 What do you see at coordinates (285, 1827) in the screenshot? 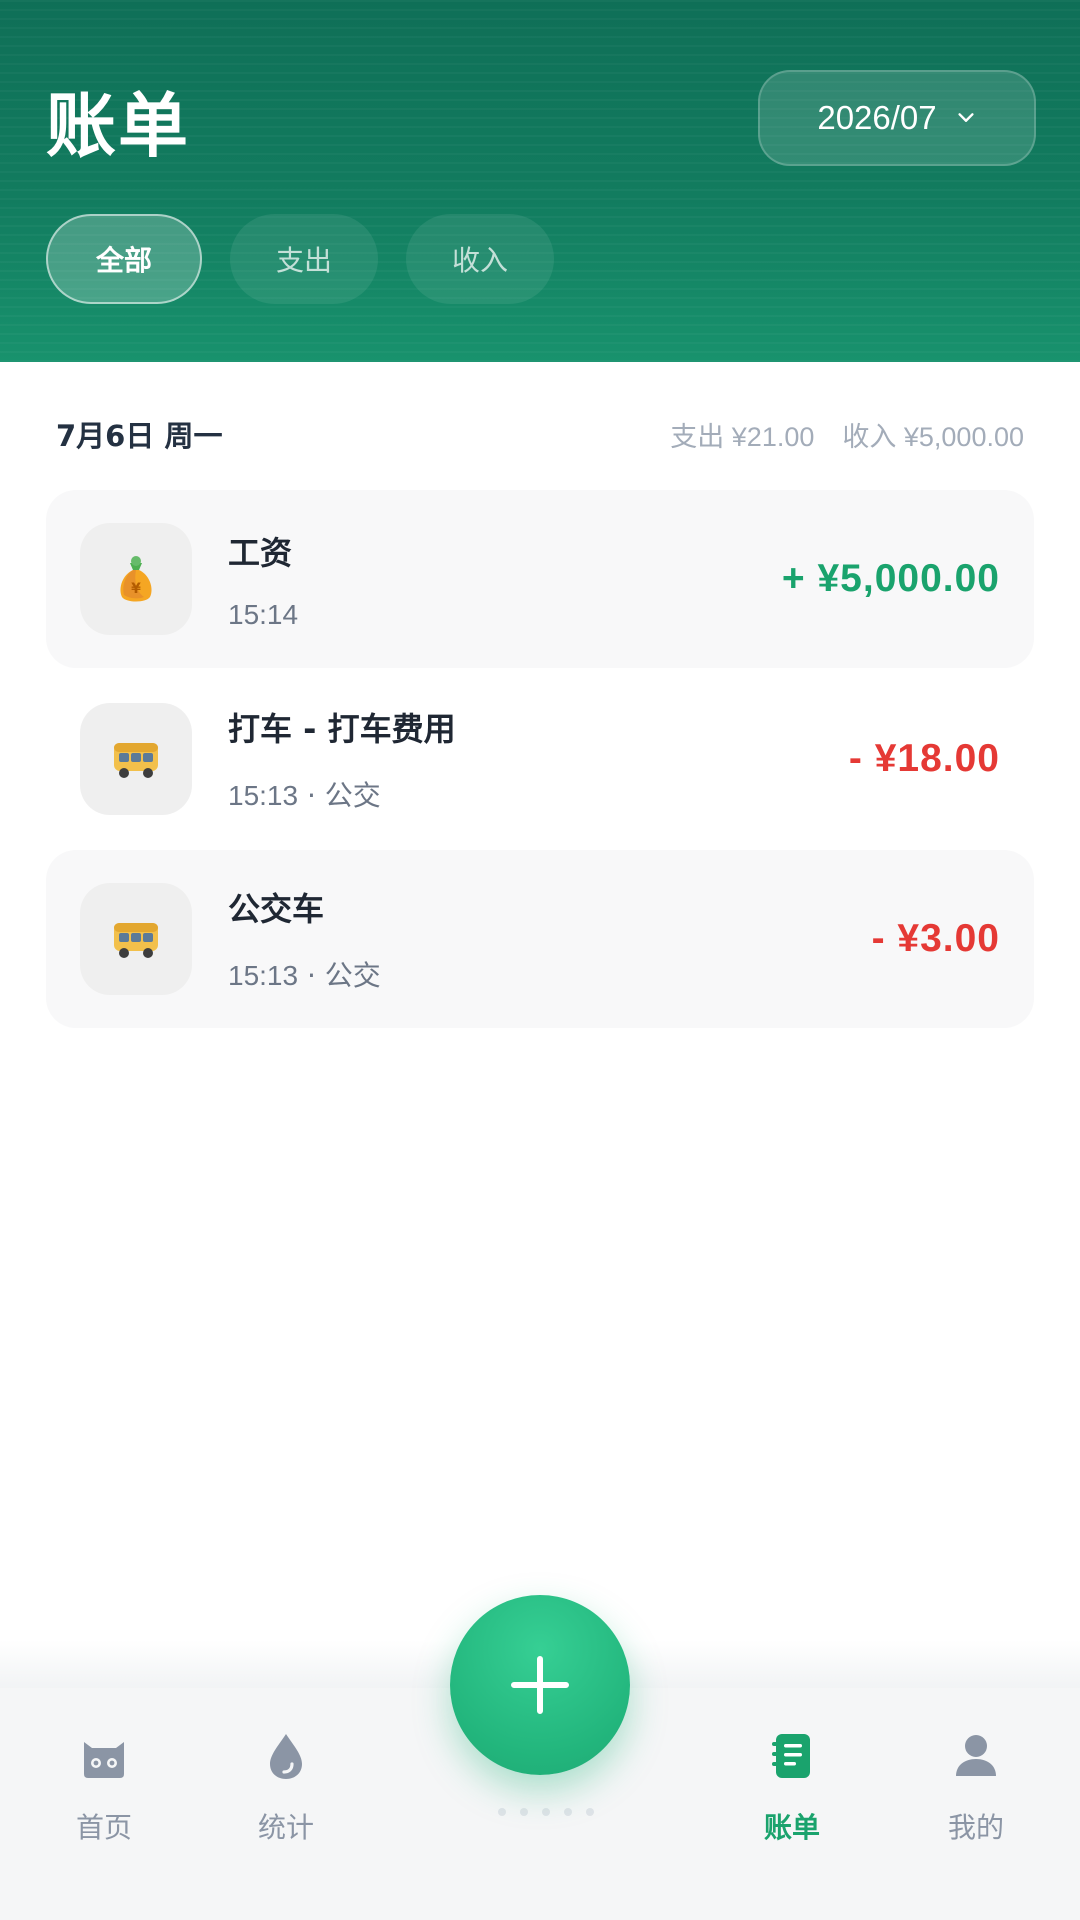
I see `nav-label: 统计` at bounding box center [285, 1827].